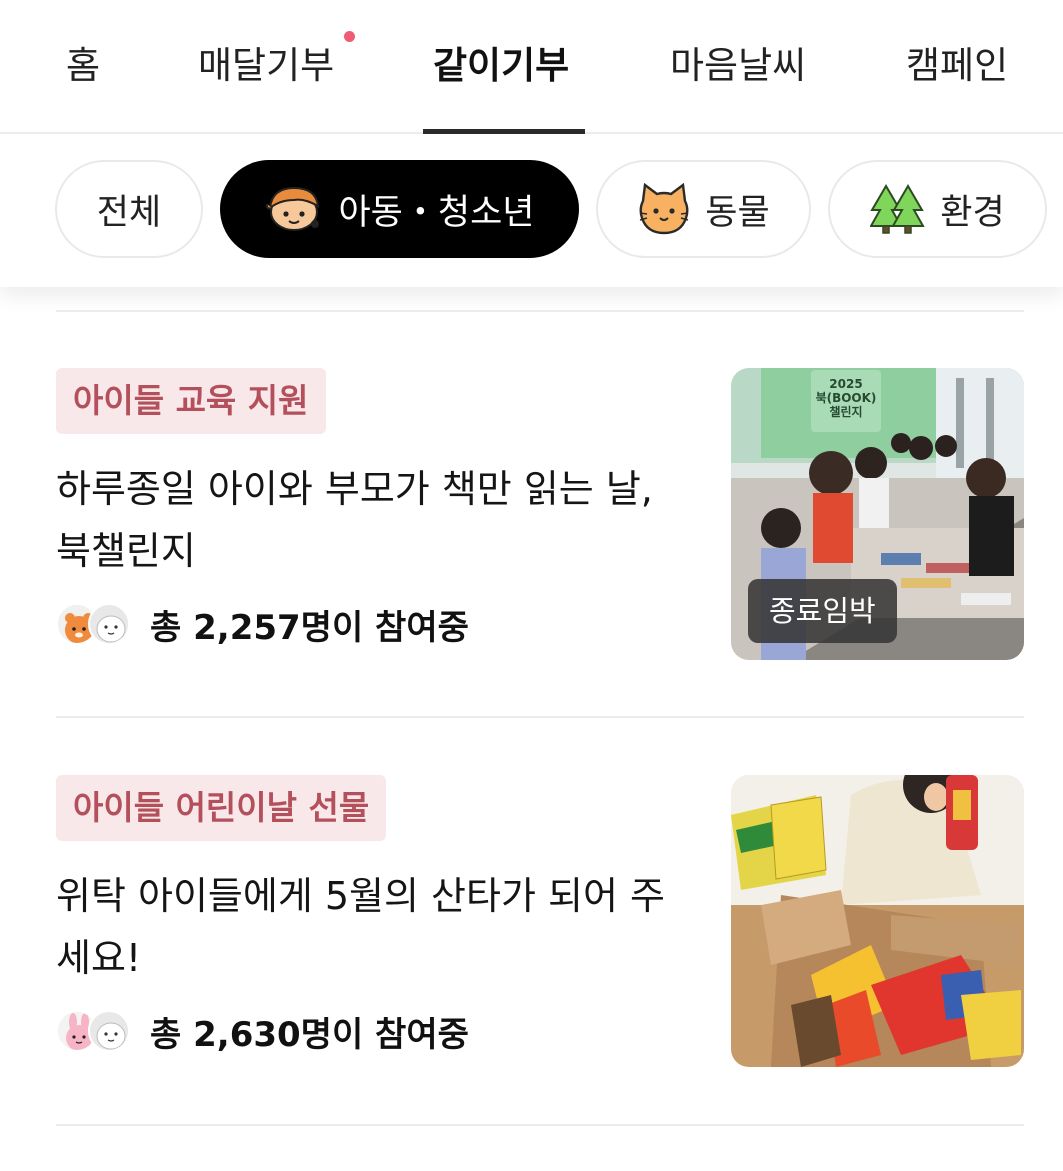 This screenshot has width=1063, height=1171. Describe the element at coordinates (664, 209) in the screenshot. I see `cat-icon` at that location.